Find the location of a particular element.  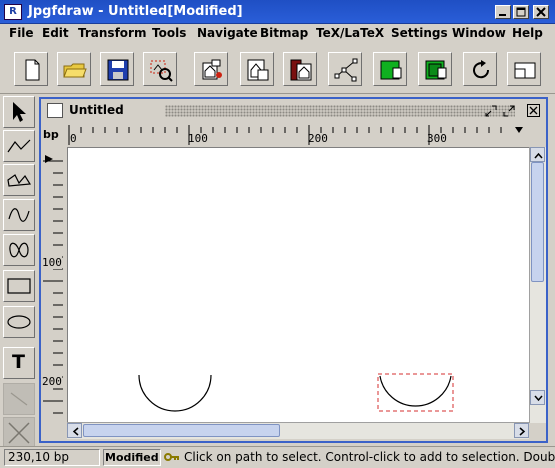

new-button is located at coordinates (31, 69).